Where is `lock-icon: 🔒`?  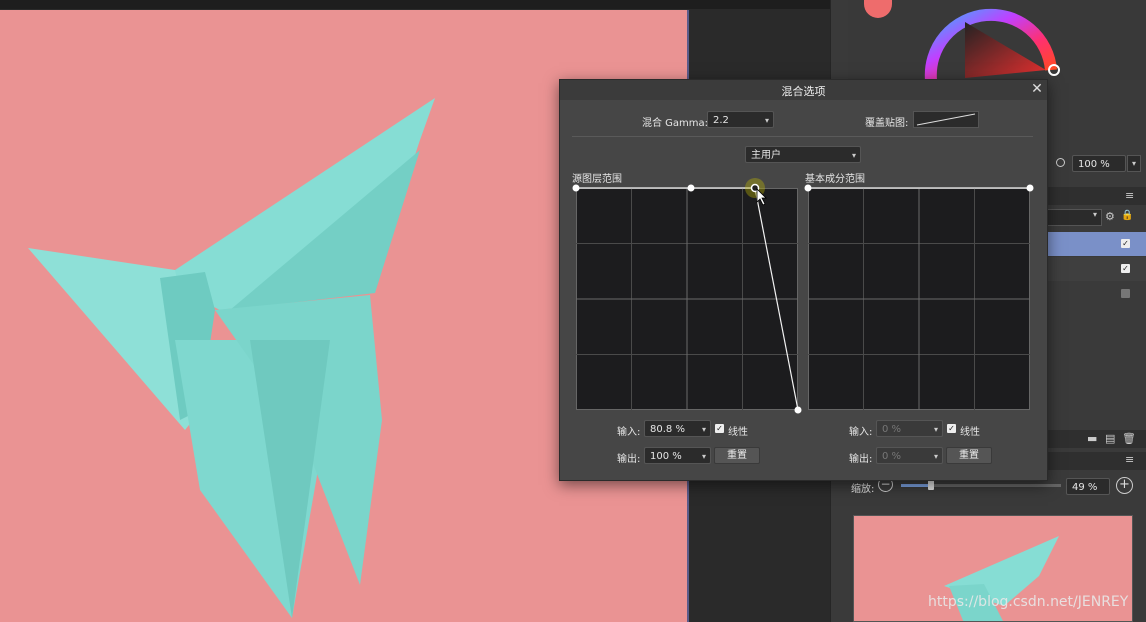
lock-icon: 🔒 is located at coordinates (1127, 215).